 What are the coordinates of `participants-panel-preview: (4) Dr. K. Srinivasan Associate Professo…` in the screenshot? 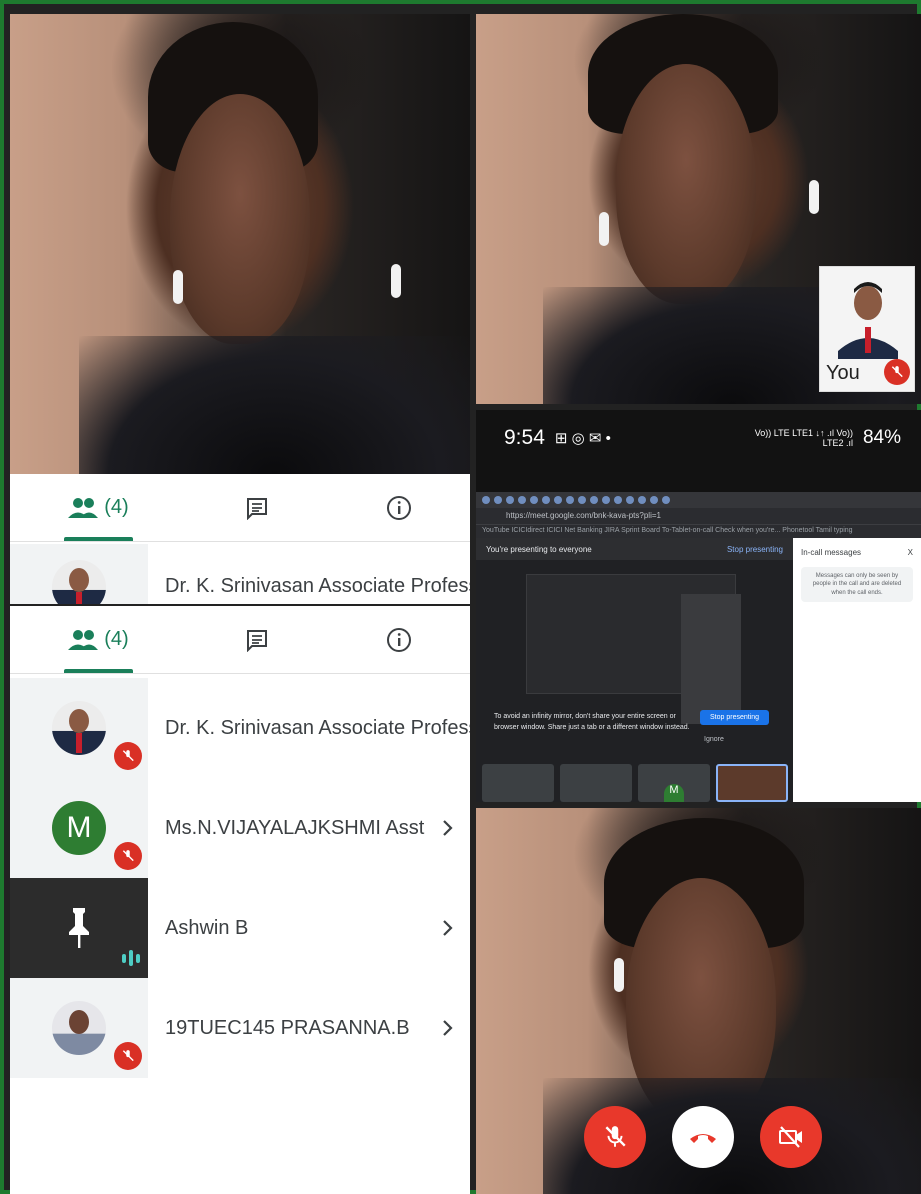 It's located at (240, 539).